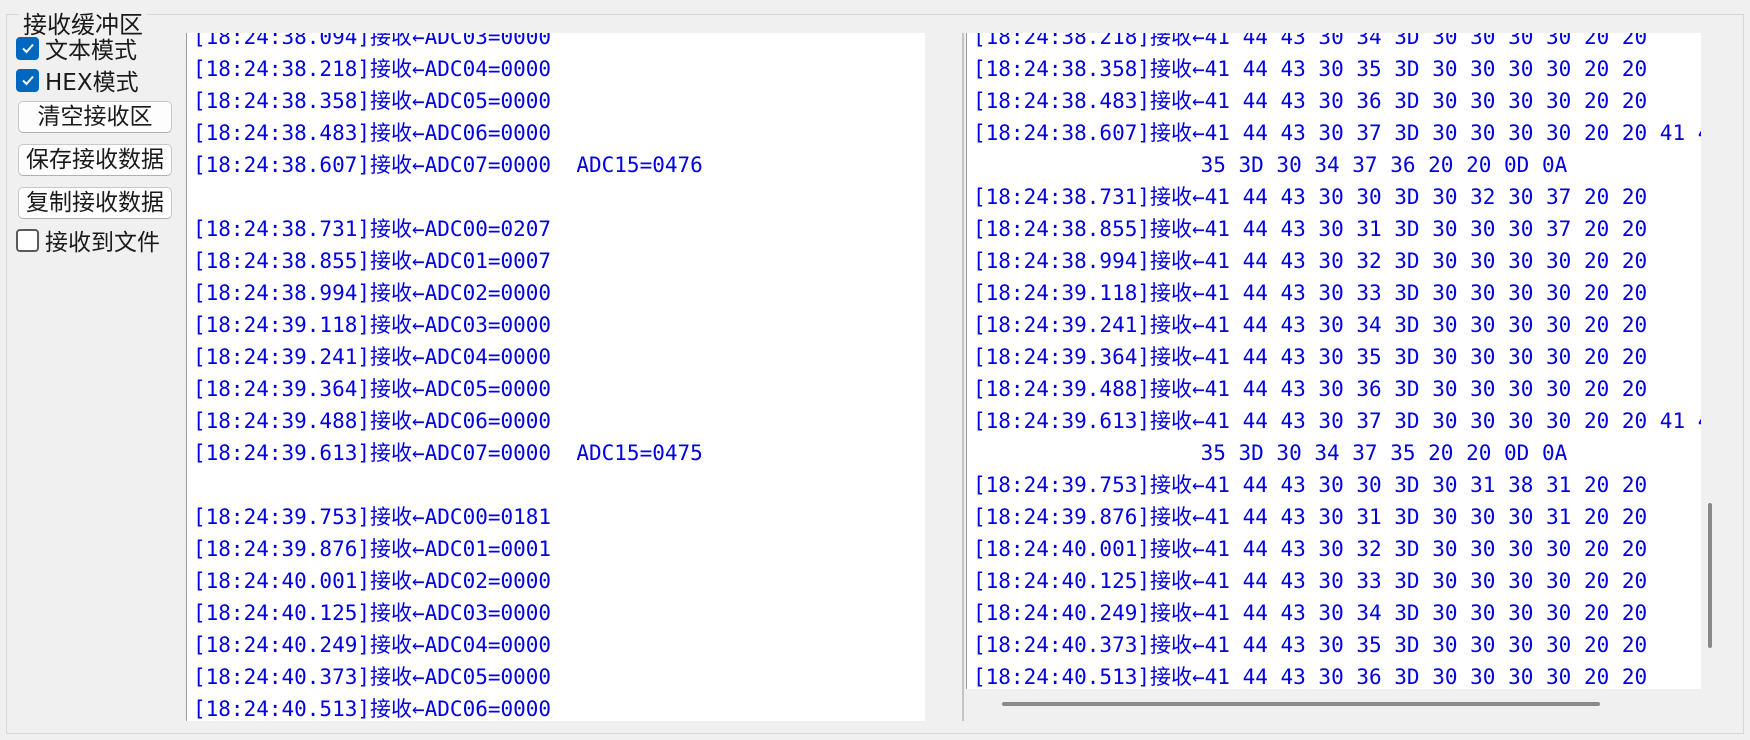  I want to click on receive-to-file-label: 接收到文件, so click(102, 243).